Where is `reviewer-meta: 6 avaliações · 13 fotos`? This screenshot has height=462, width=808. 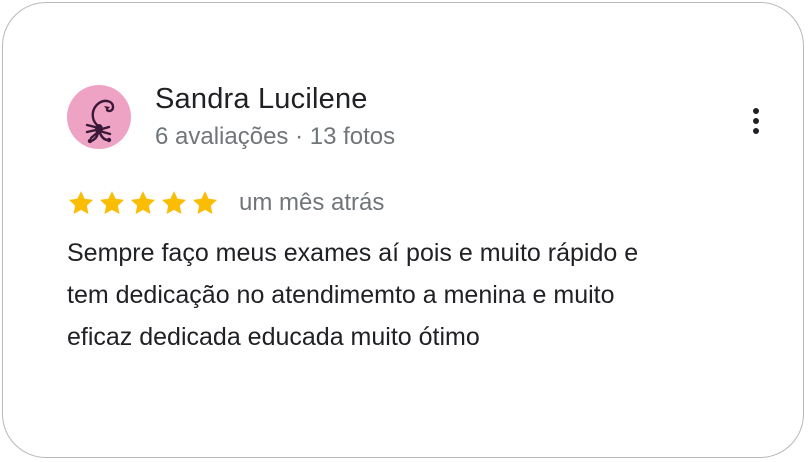
reviewer-meta: 6 avaliações · 13 fotos is located at coordinates (275, 136).